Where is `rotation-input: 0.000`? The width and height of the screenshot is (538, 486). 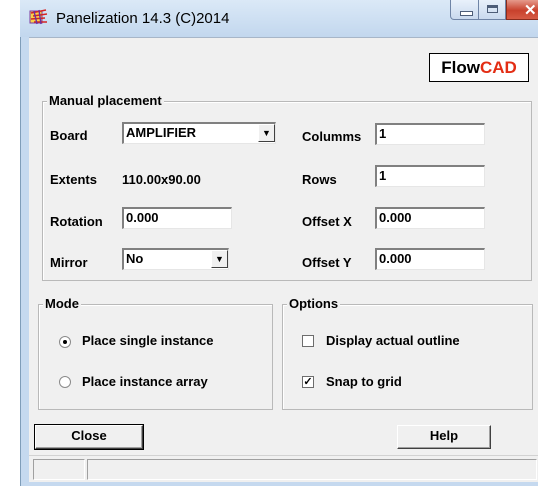
rotation-input: 0.000 is located at coordinates (177, 218).